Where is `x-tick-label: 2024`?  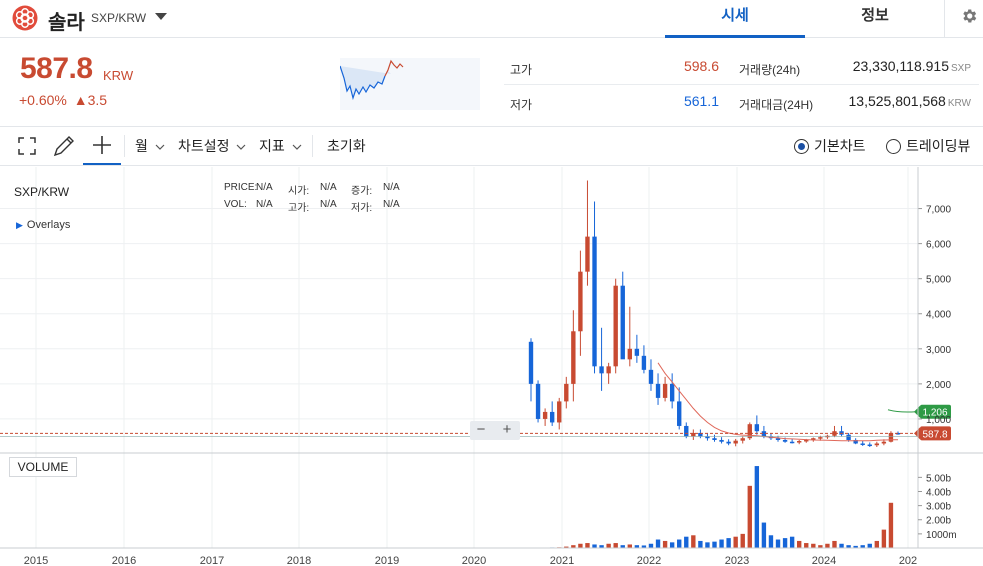
x-tick-label: 2024 is located at coordinates (824, 560).